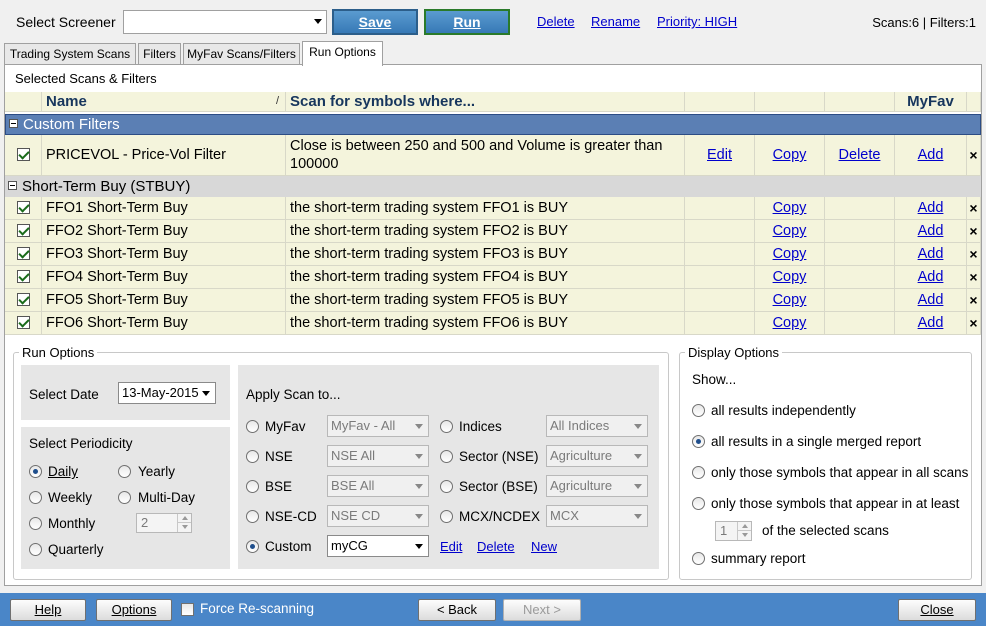 This screenshot has height=626, width=986. I want to click on radio-summary, so click(698, 558).